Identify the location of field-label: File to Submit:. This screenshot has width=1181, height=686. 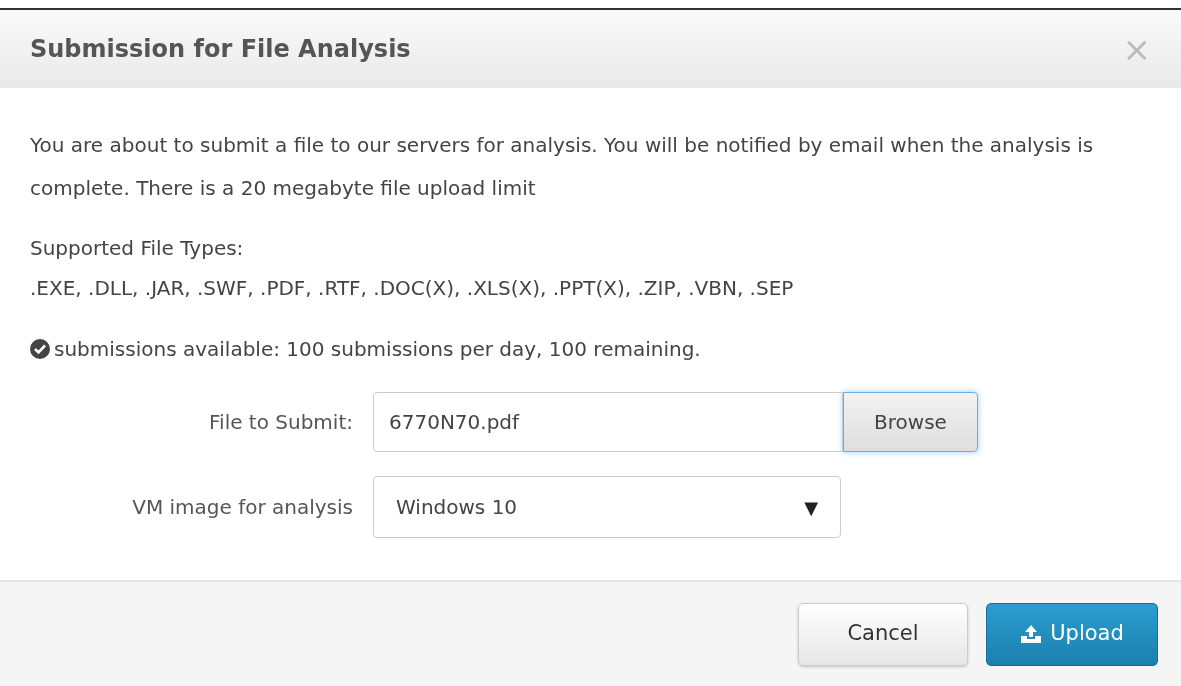
(281, 422).